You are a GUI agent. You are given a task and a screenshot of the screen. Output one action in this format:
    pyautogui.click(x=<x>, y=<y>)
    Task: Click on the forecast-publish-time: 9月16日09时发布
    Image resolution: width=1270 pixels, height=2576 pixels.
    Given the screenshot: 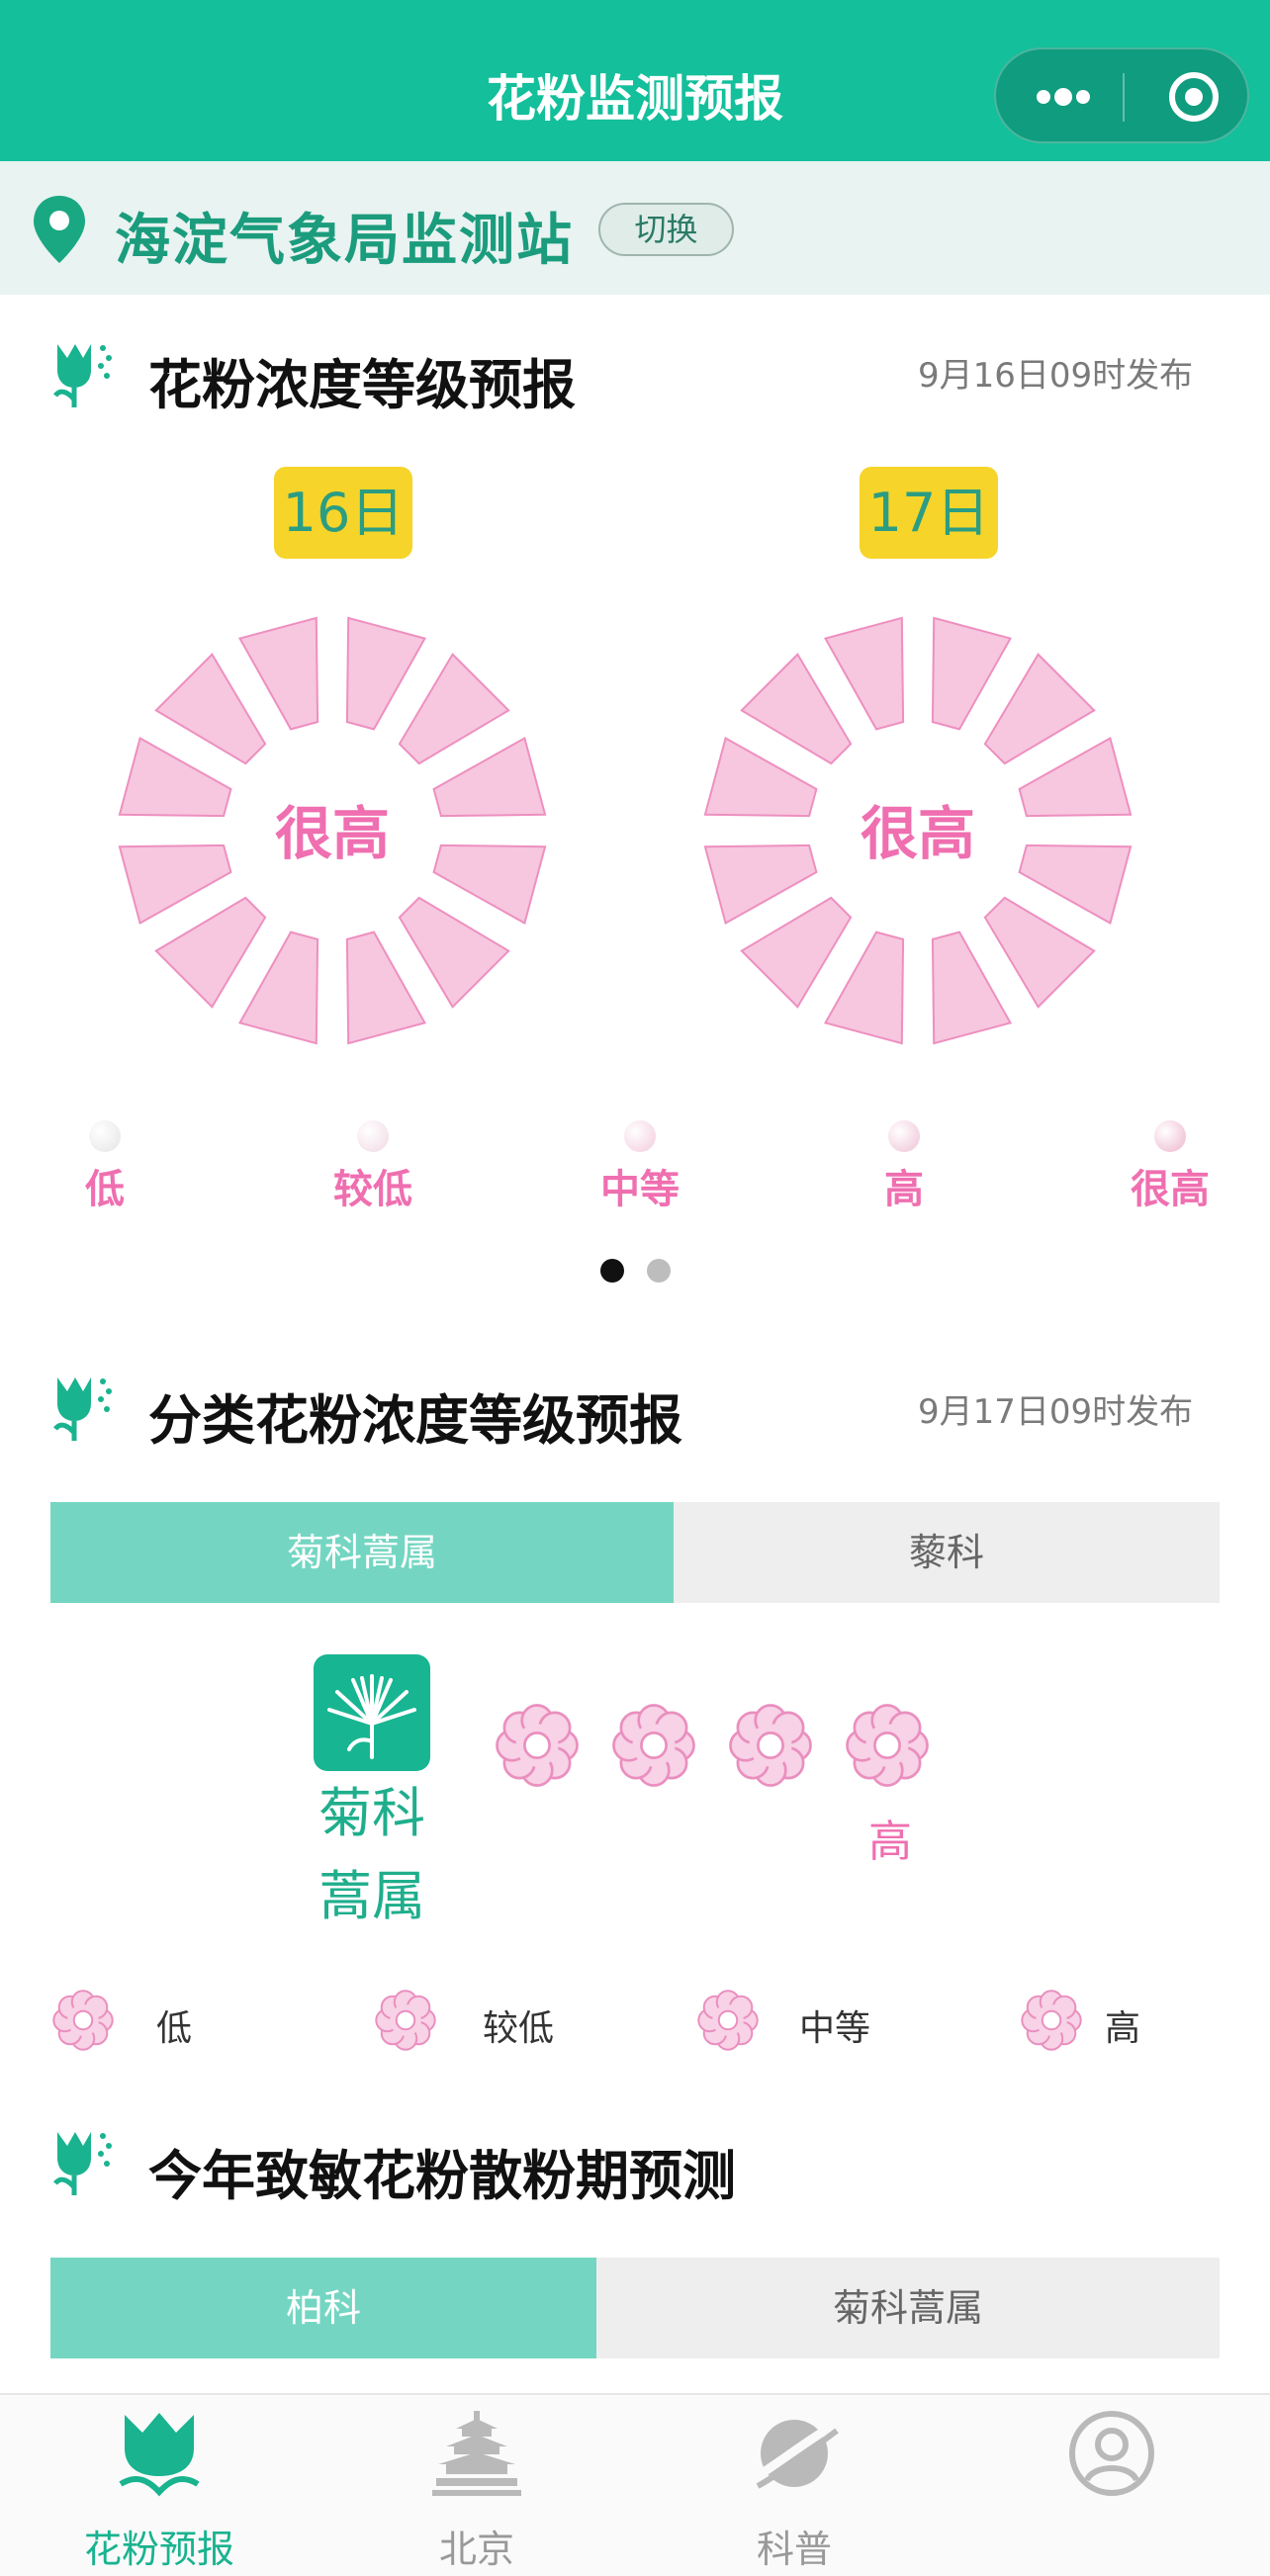 What is the action you would take?
    pyautogui.click(x=1056, y=376)
    